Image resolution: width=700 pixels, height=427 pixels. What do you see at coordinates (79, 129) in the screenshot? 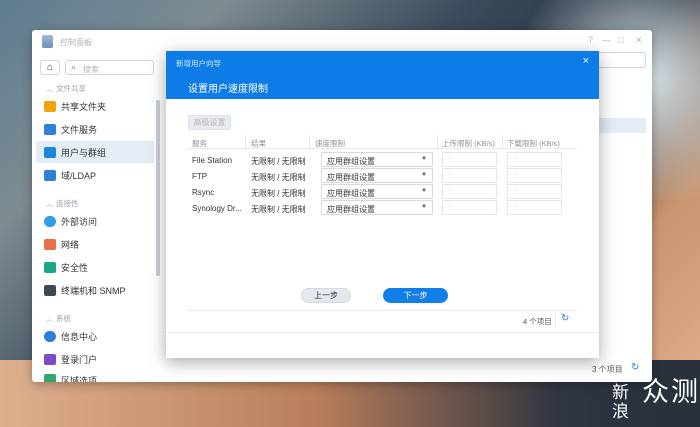
I see `sidebar-item-label: 文件服务` at bounding box center [79, 129].